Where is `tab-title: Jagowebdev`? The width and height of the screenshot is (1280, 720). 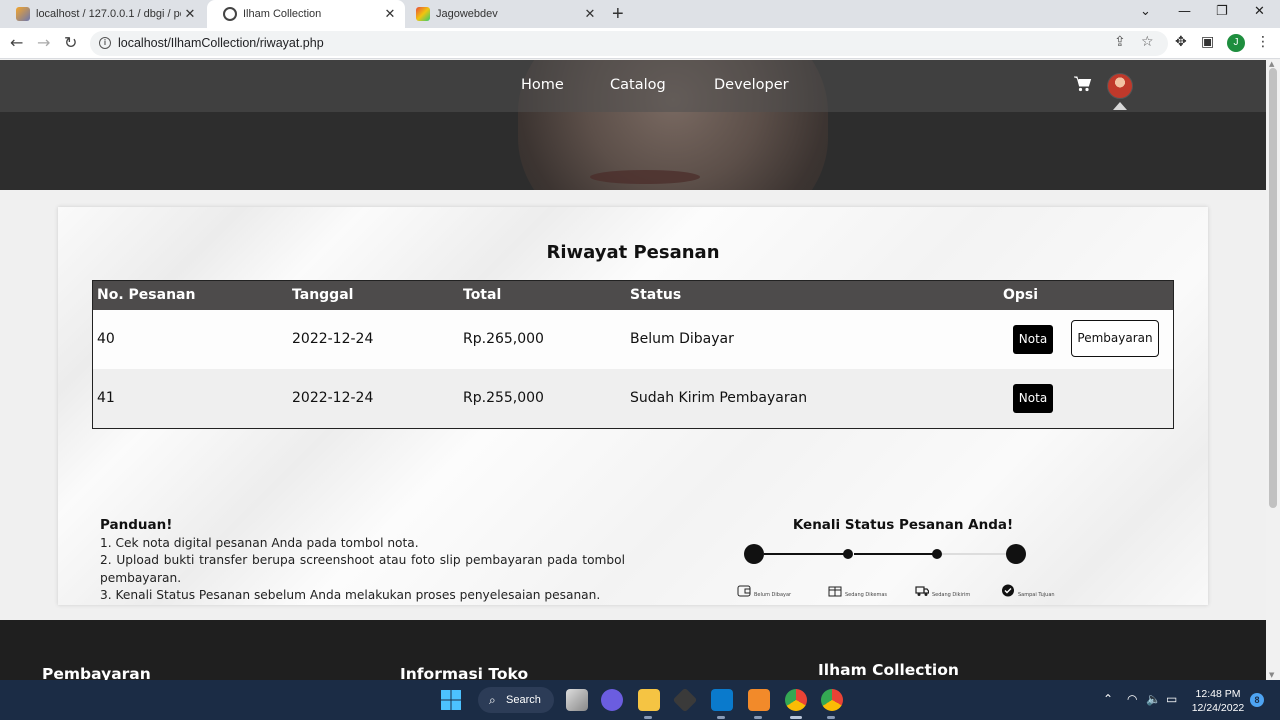 tab-title: Jagowebdev is located at coordinates (467, 14).